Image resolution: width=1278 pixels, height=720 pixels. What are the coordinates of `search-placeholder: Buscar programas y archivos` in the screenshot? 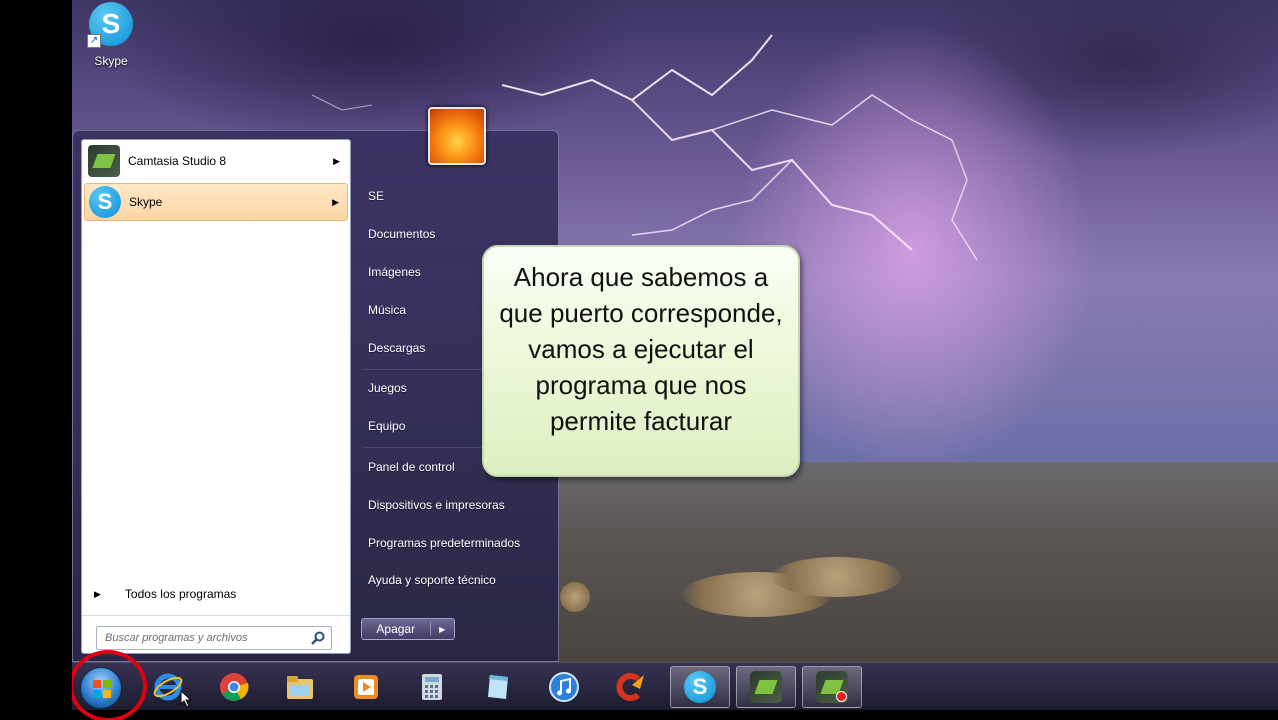 It's located at (176, 638).